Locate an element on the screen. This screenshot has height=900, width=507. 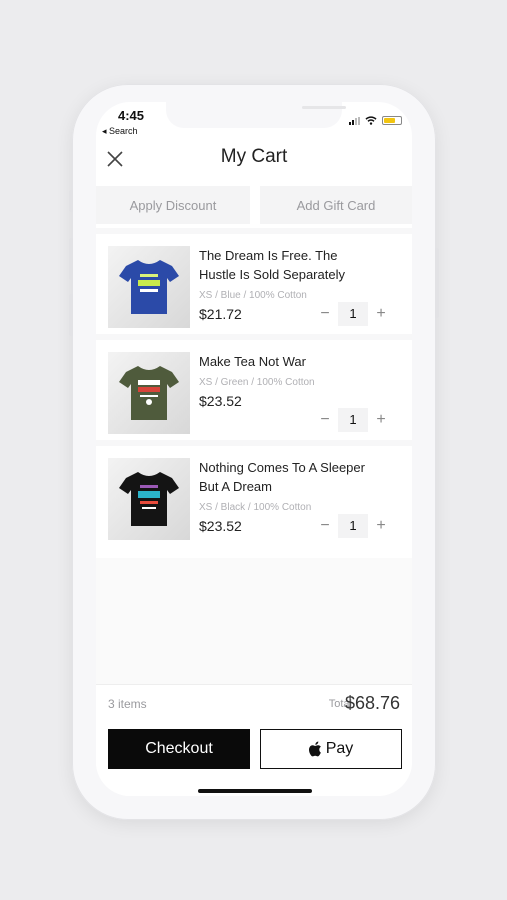
status-time: 4:45 is located at coordinates (131, 115).